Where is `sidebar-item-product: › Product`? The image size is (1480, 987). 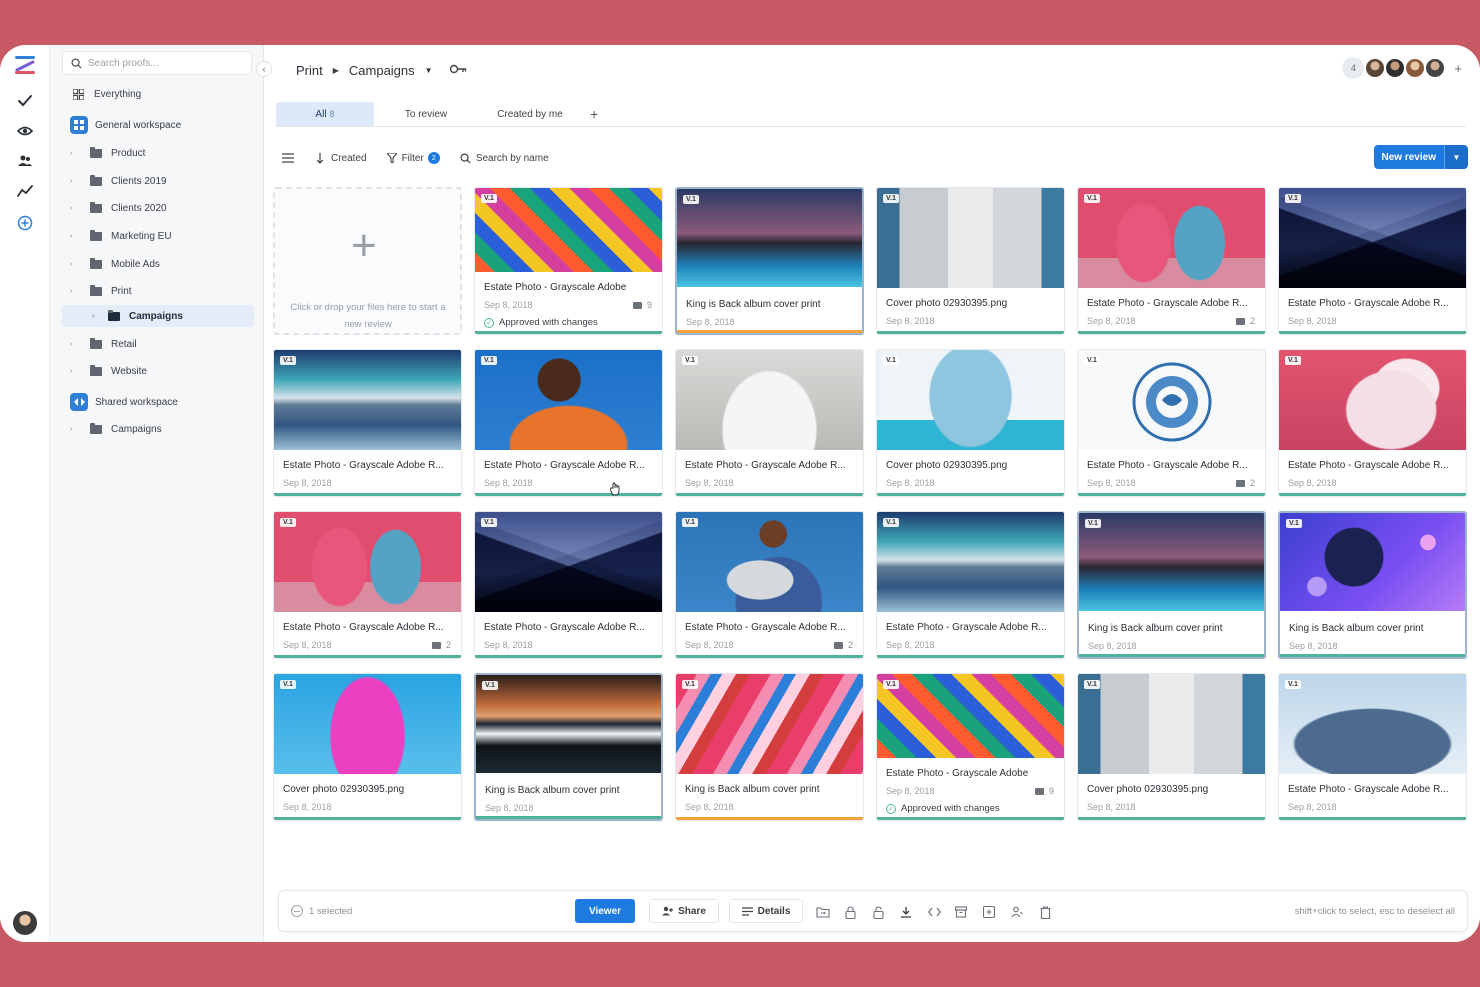 sidebar-item-product: › Product is located at coordinates (158, 153).